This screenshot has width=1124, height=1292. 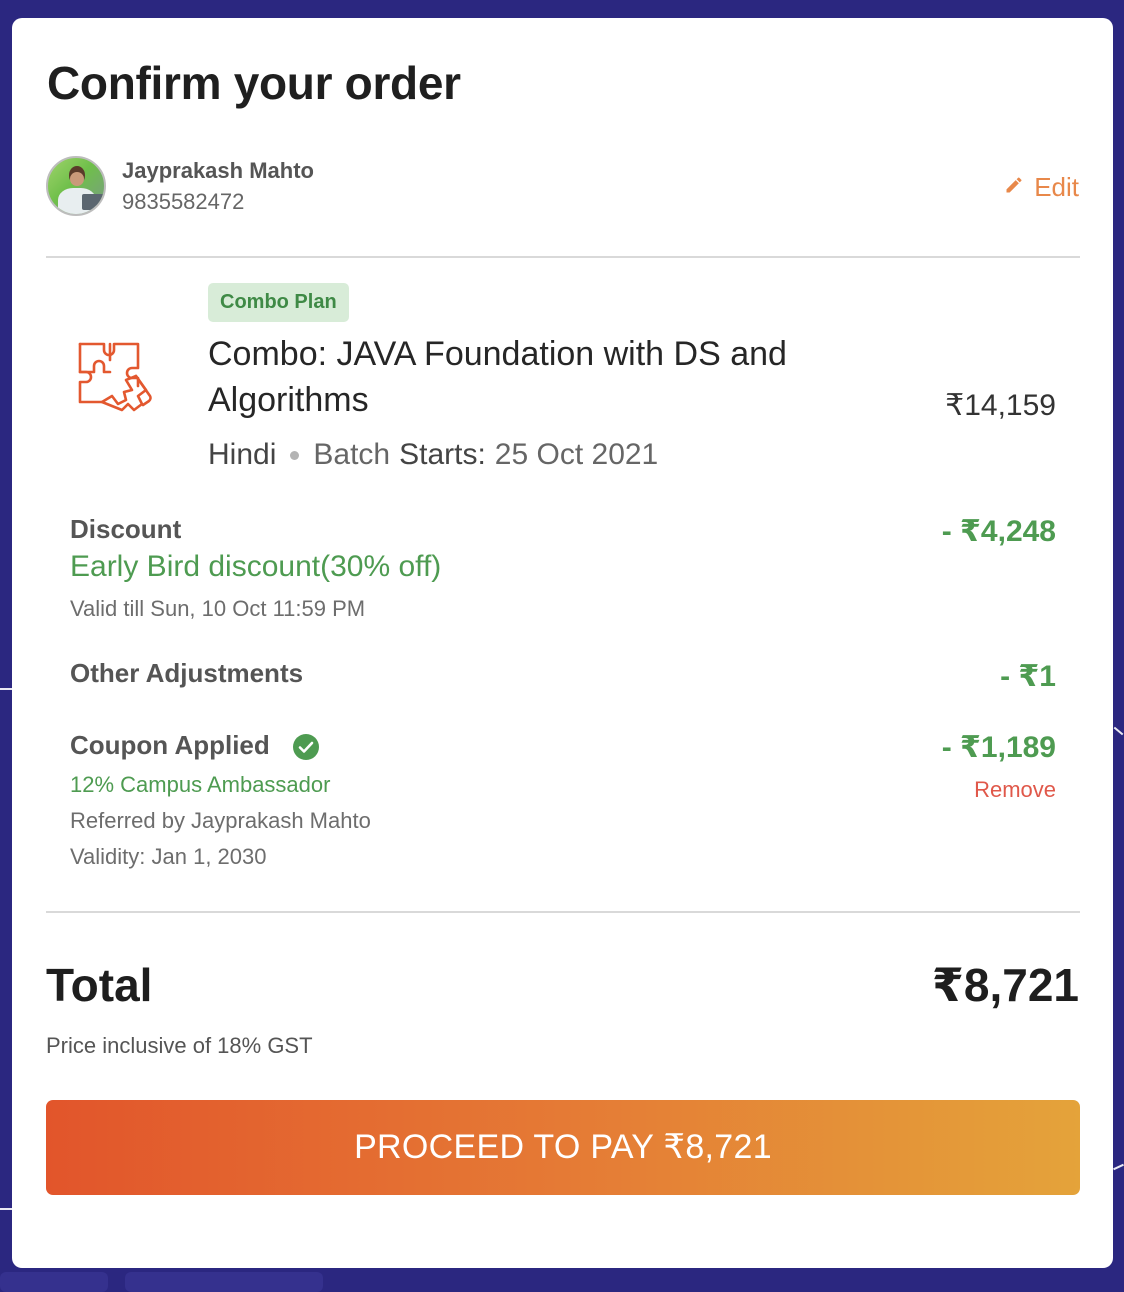 I want to click on edit-label: Edit, so click(x=1056, y=187).